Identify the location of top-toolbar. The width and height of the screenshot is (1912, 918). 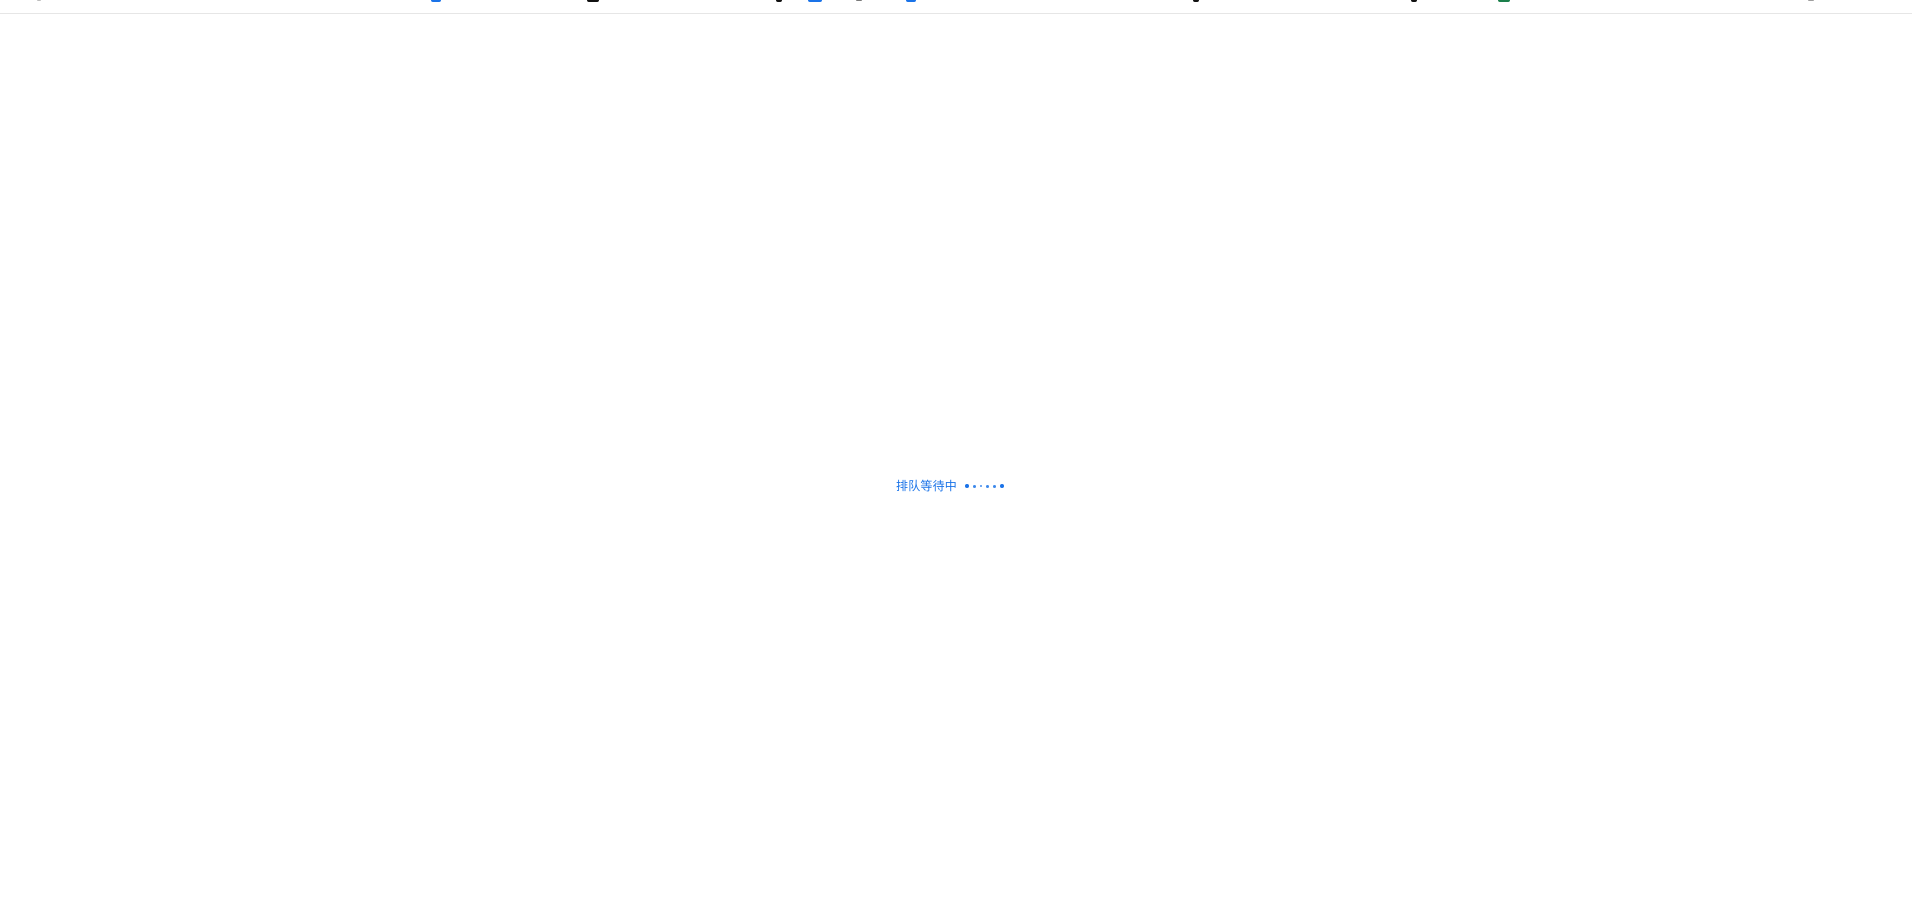
(956, 7).